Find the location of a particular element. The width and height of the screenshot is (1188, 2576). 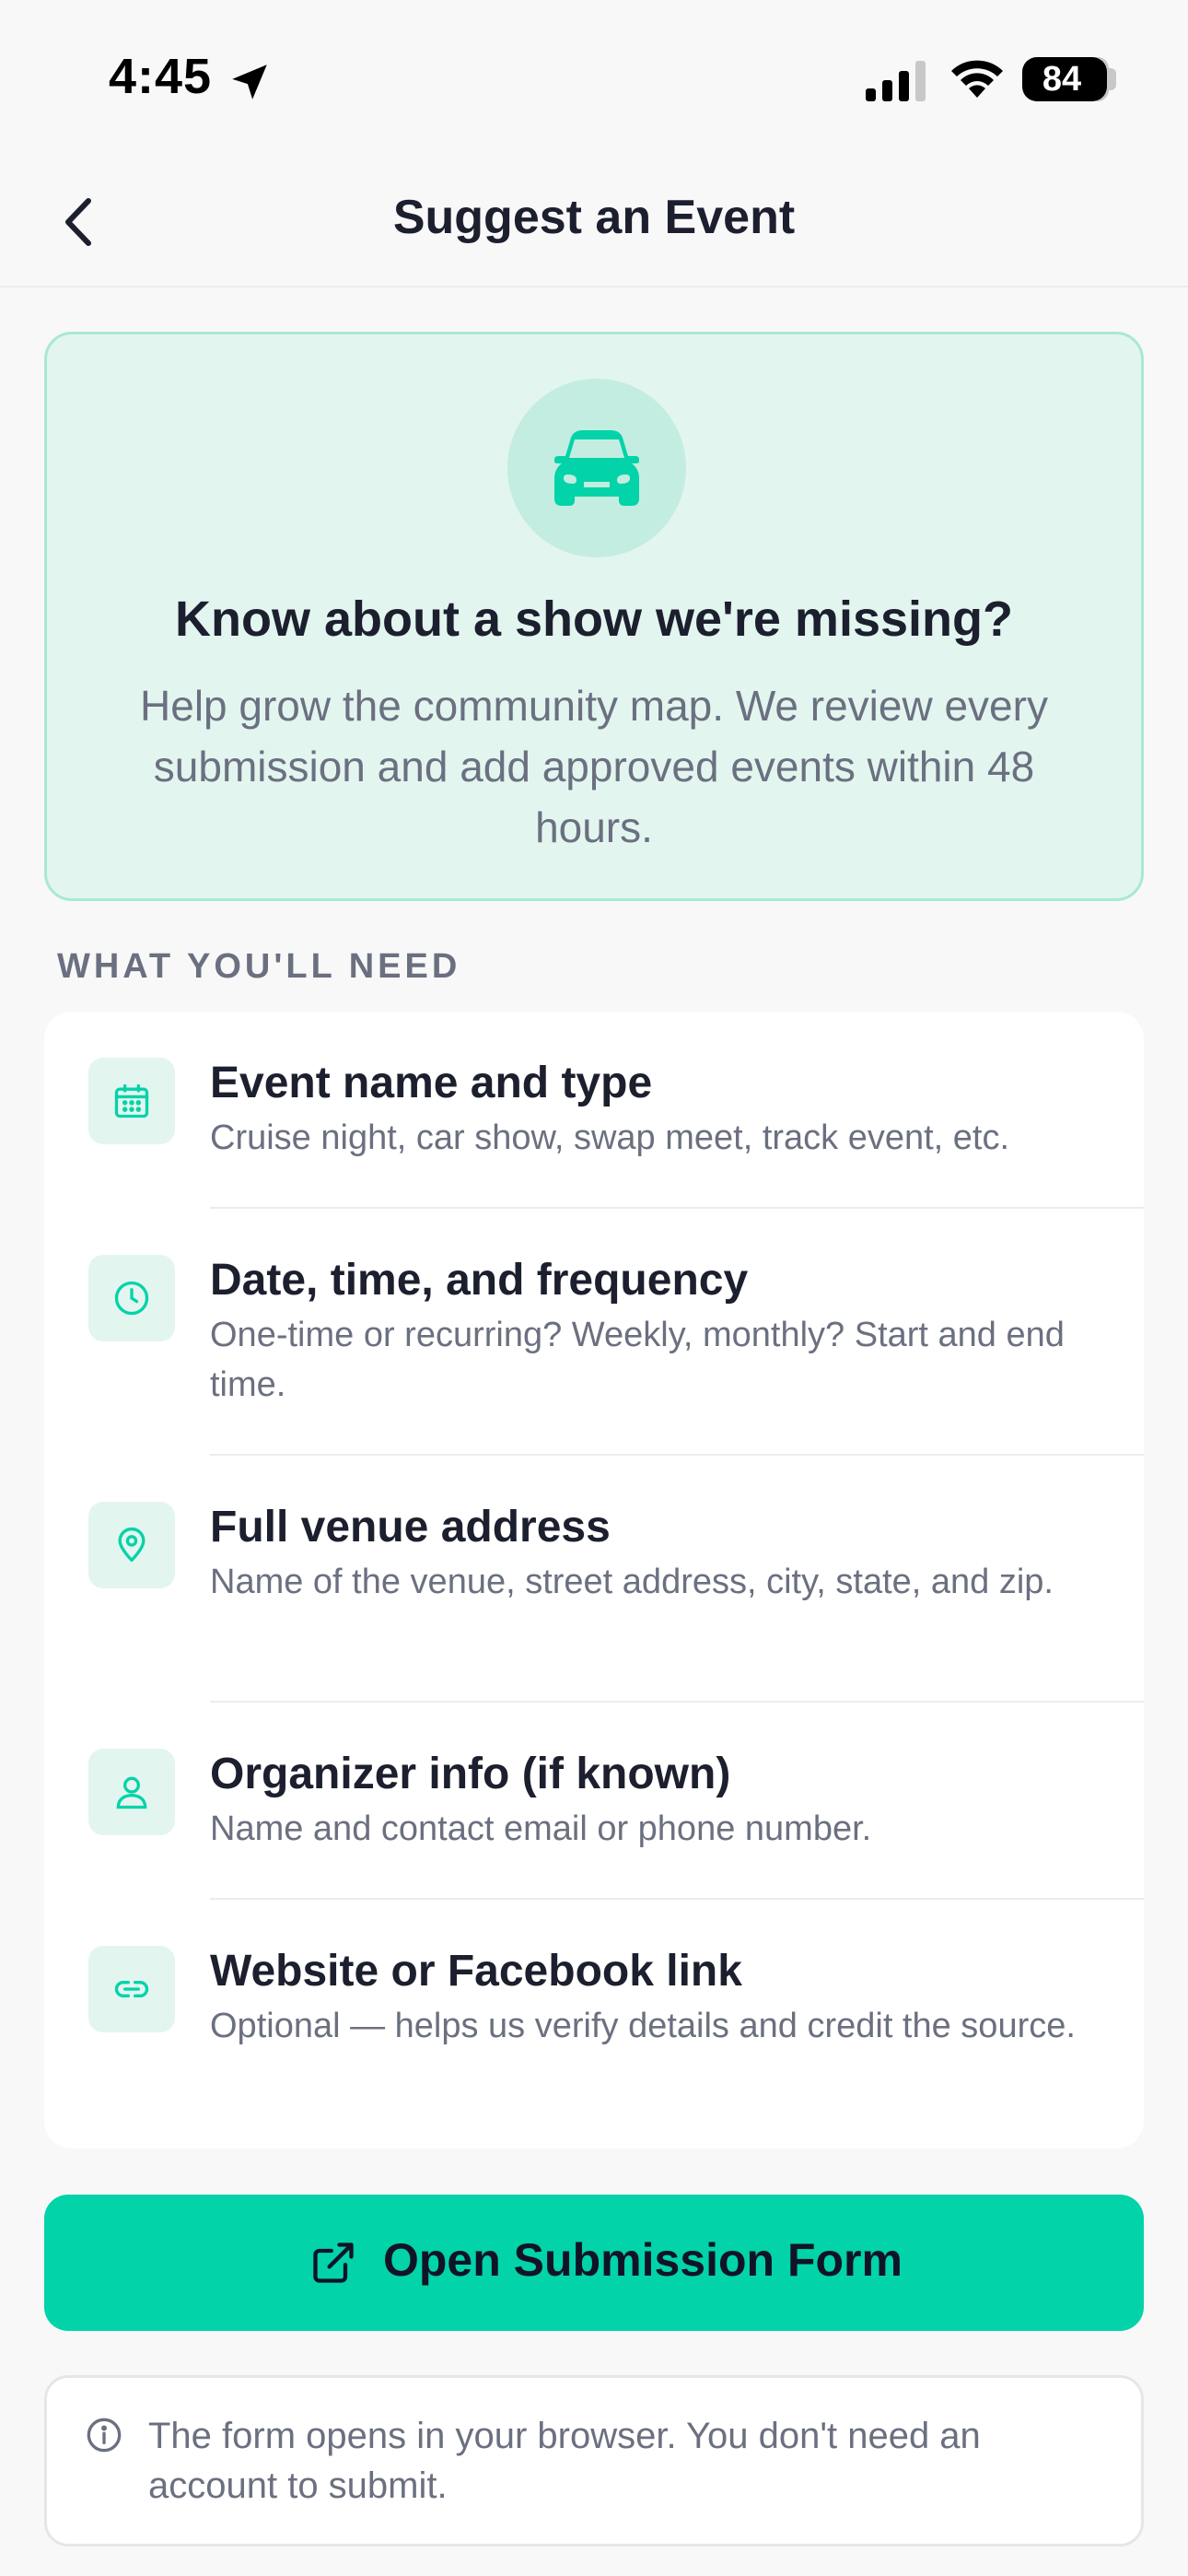

battery-icon: 84 is located at coordinates (1064, 79).